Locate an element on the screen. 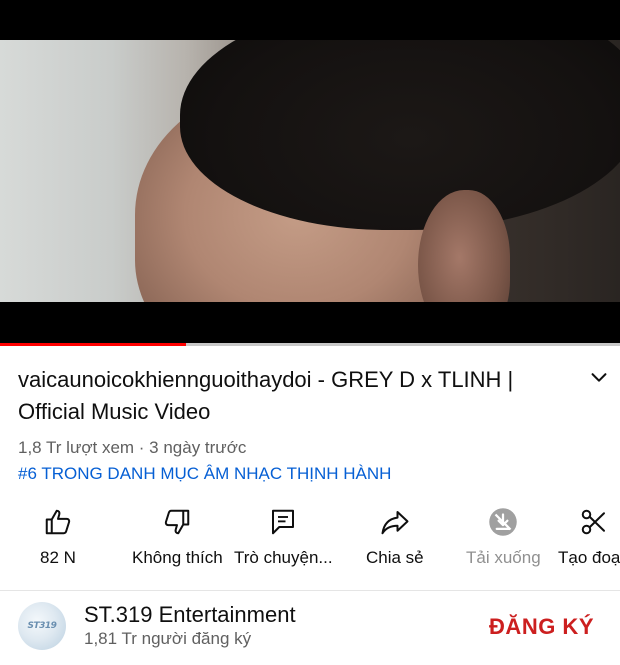  trending-tag-link: #6 TRONG DANH MỤC ÂM NHẠC THỊNH HÀNH is located at coordinates (204, 474).